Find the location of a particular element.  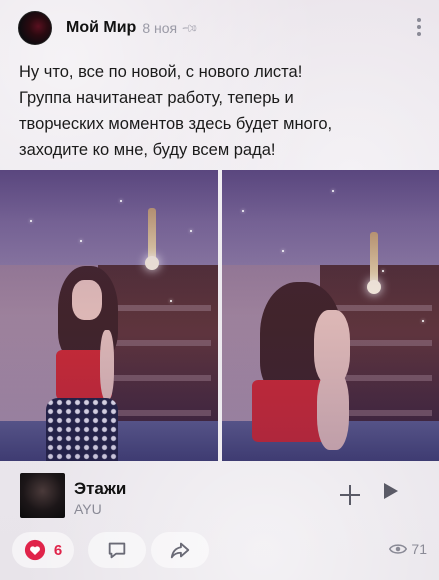

more-icon is located at coordinates (419, 27).